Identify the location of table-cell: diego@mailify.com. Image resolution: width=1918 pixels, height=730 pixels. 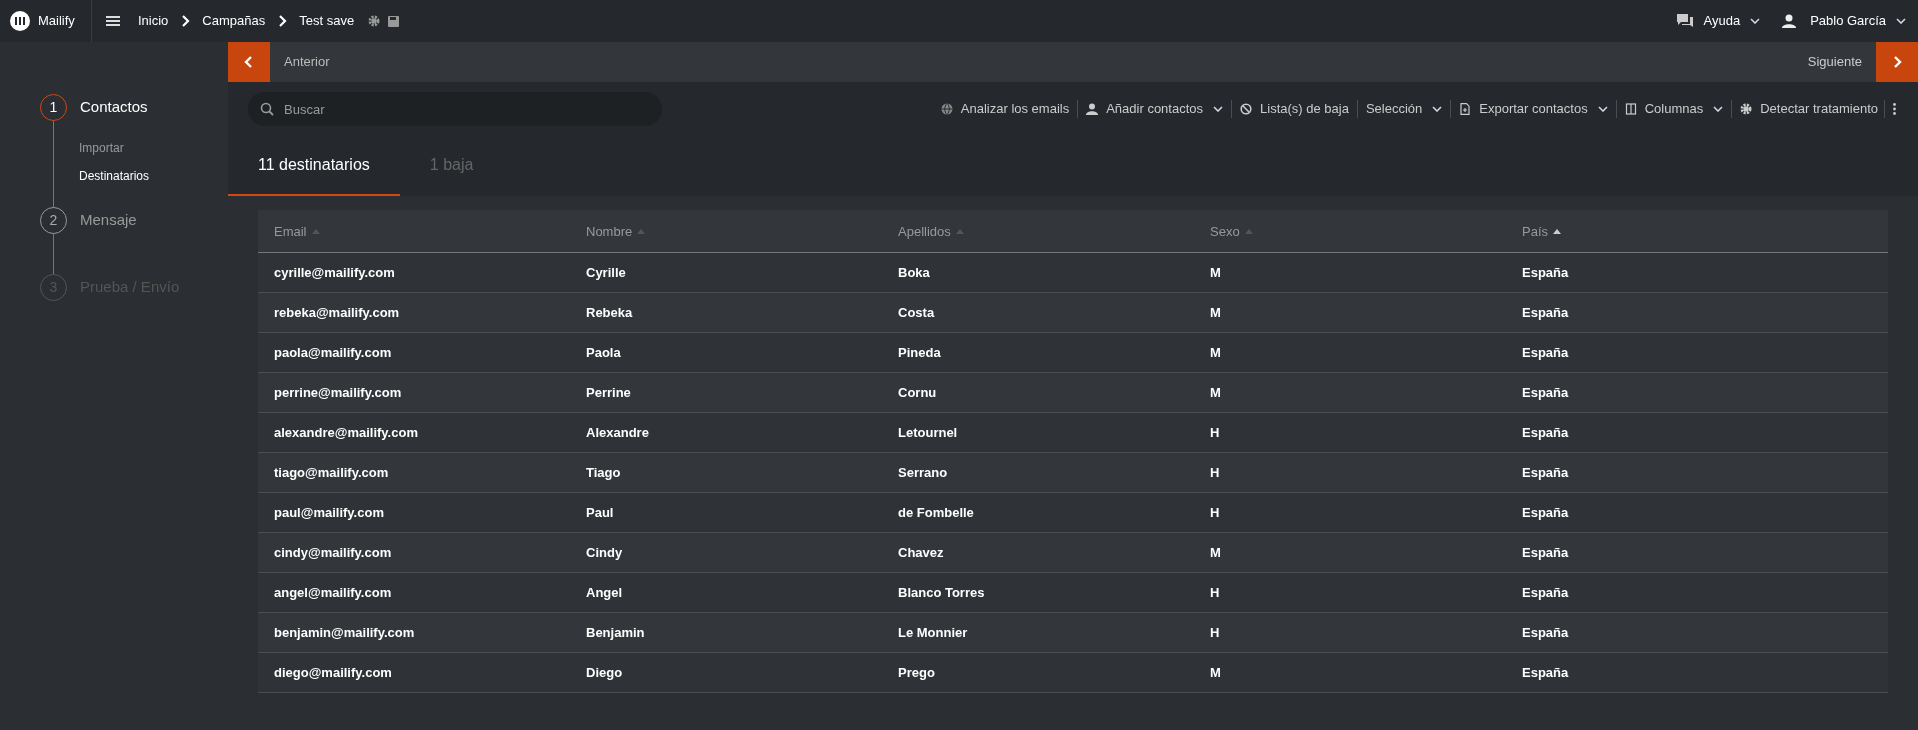
(333, 672).